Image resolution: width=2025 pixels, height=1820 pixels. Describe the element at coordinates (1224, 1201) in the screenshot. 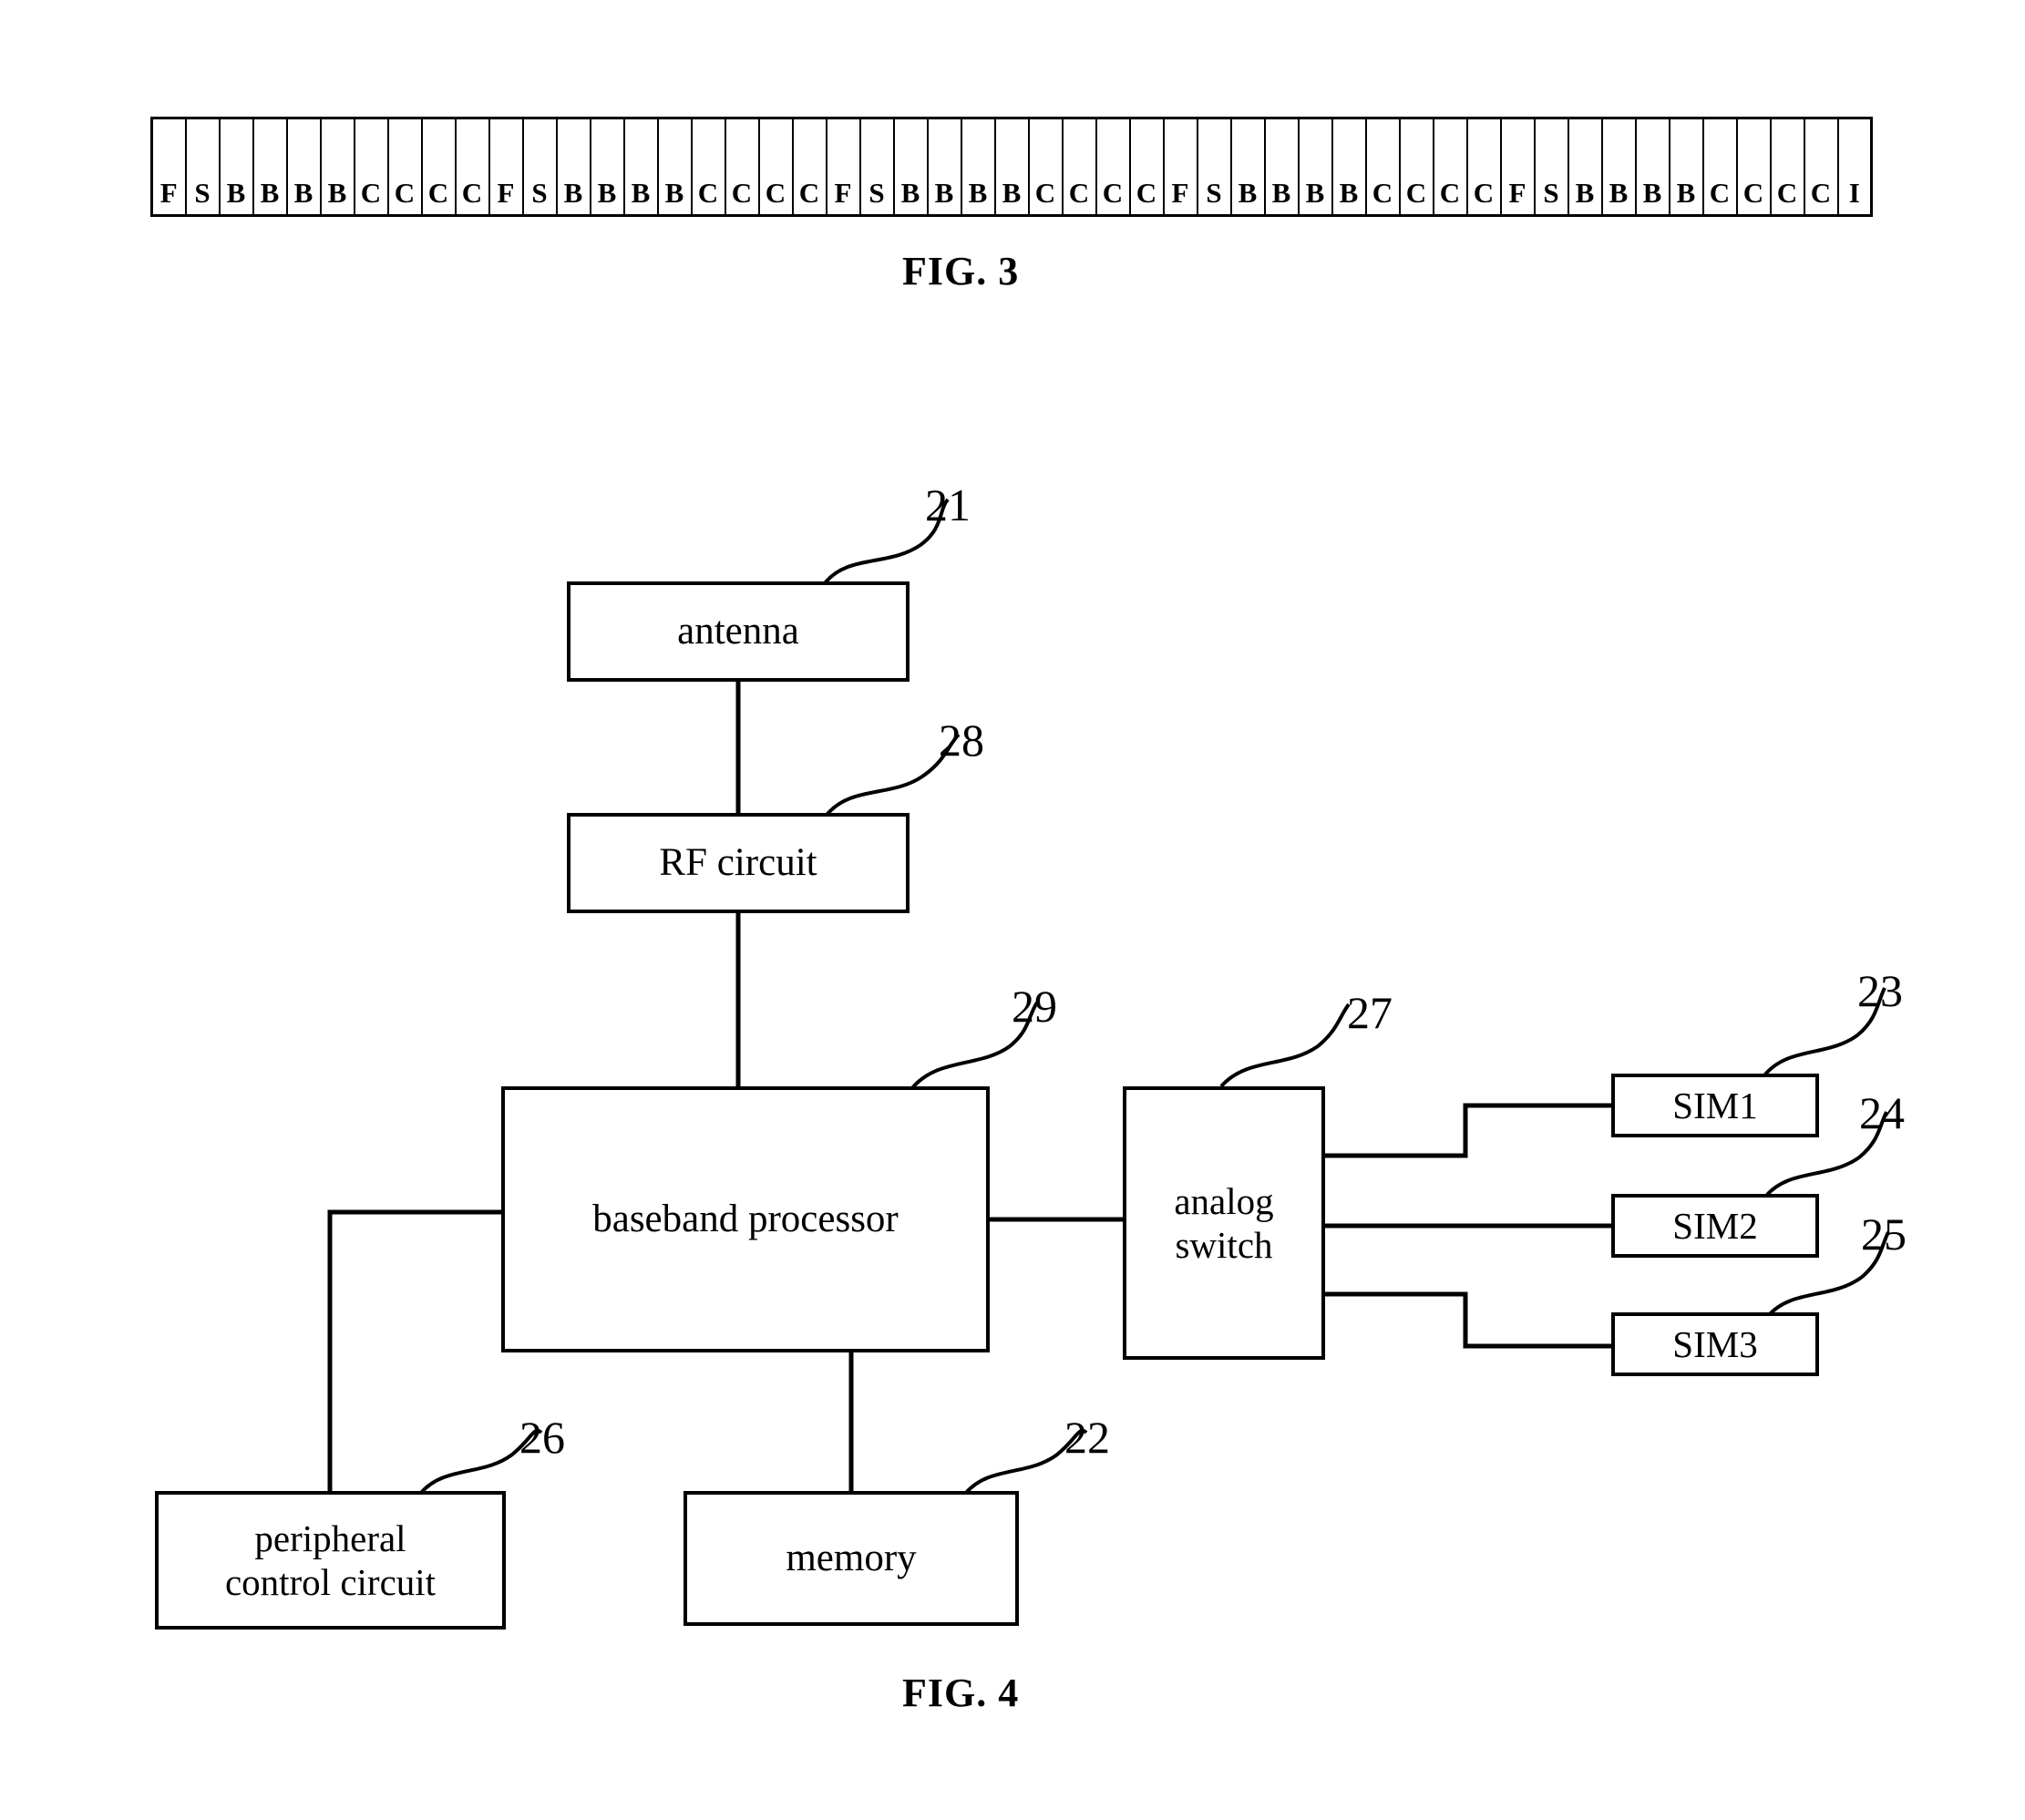

I see `block-analog-switch-label-line1: analog` at that location.